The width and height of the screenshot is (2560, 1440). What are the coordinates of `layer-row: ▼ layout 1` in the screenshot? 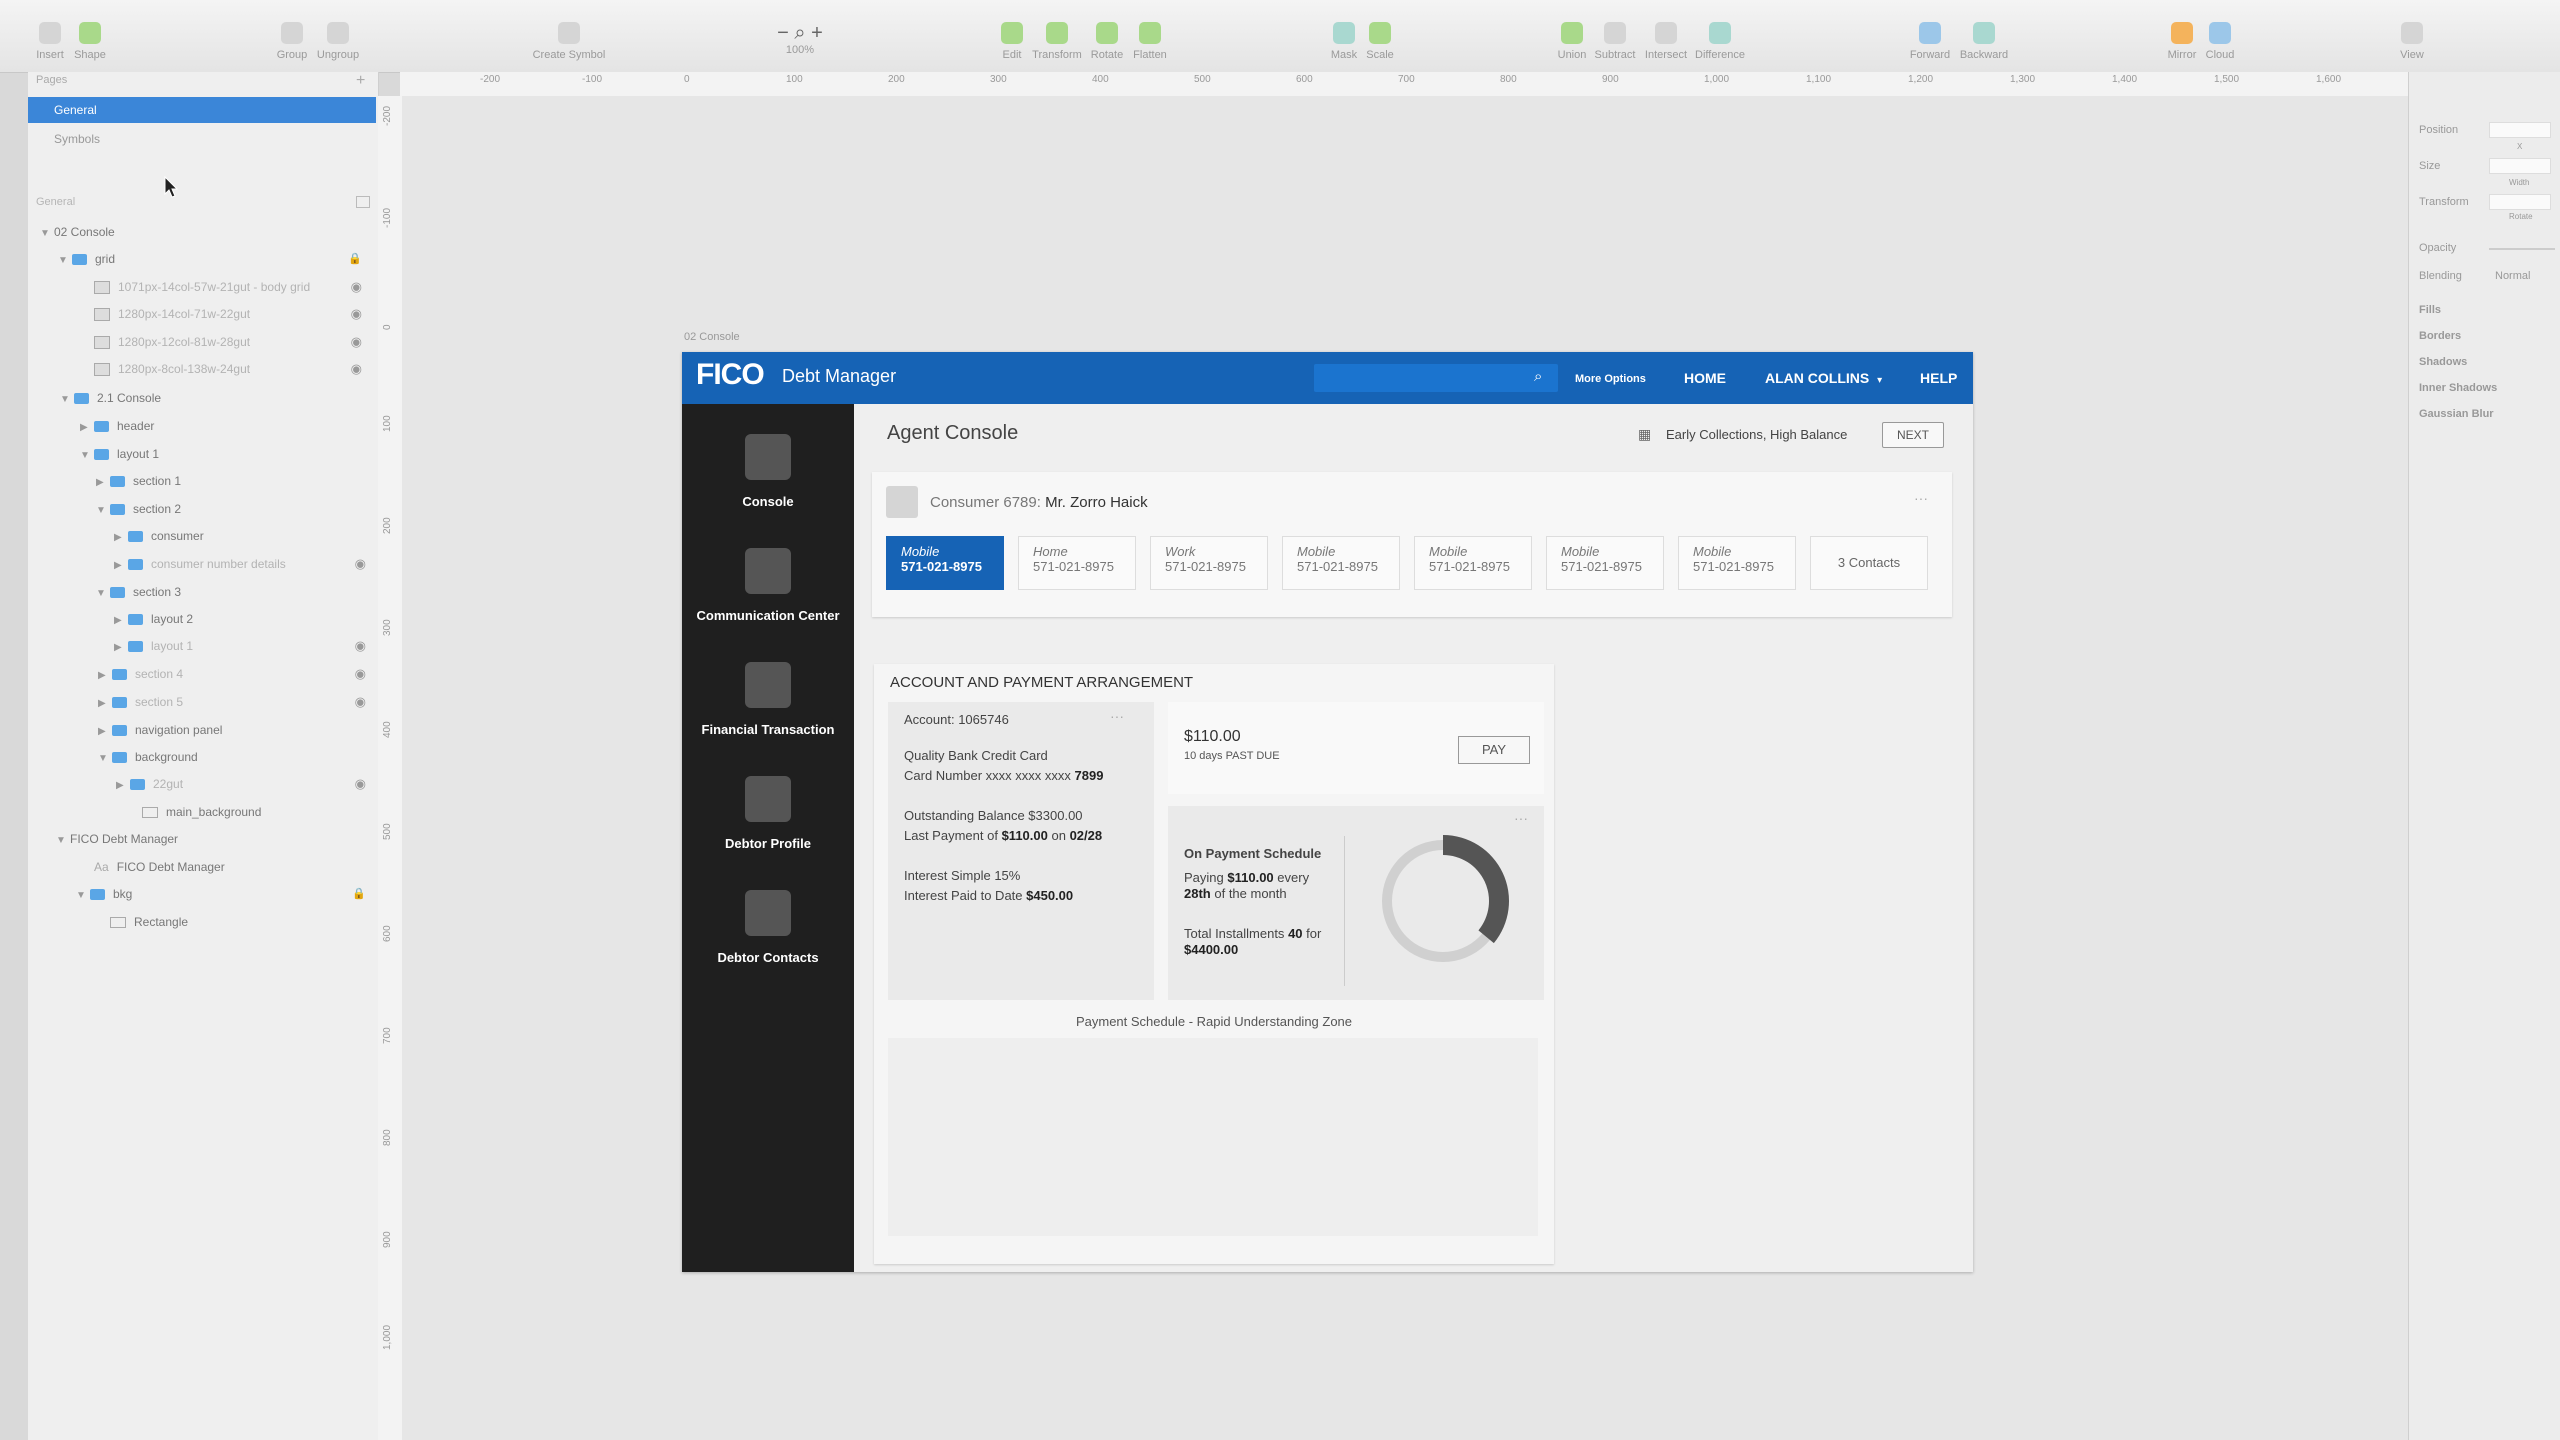 It's located at (119, 454).